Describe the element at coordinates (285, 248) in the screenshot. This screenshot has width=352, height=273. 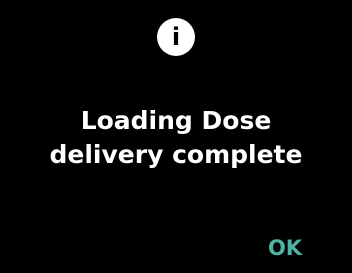
I see `ok-button: OK` at that location.